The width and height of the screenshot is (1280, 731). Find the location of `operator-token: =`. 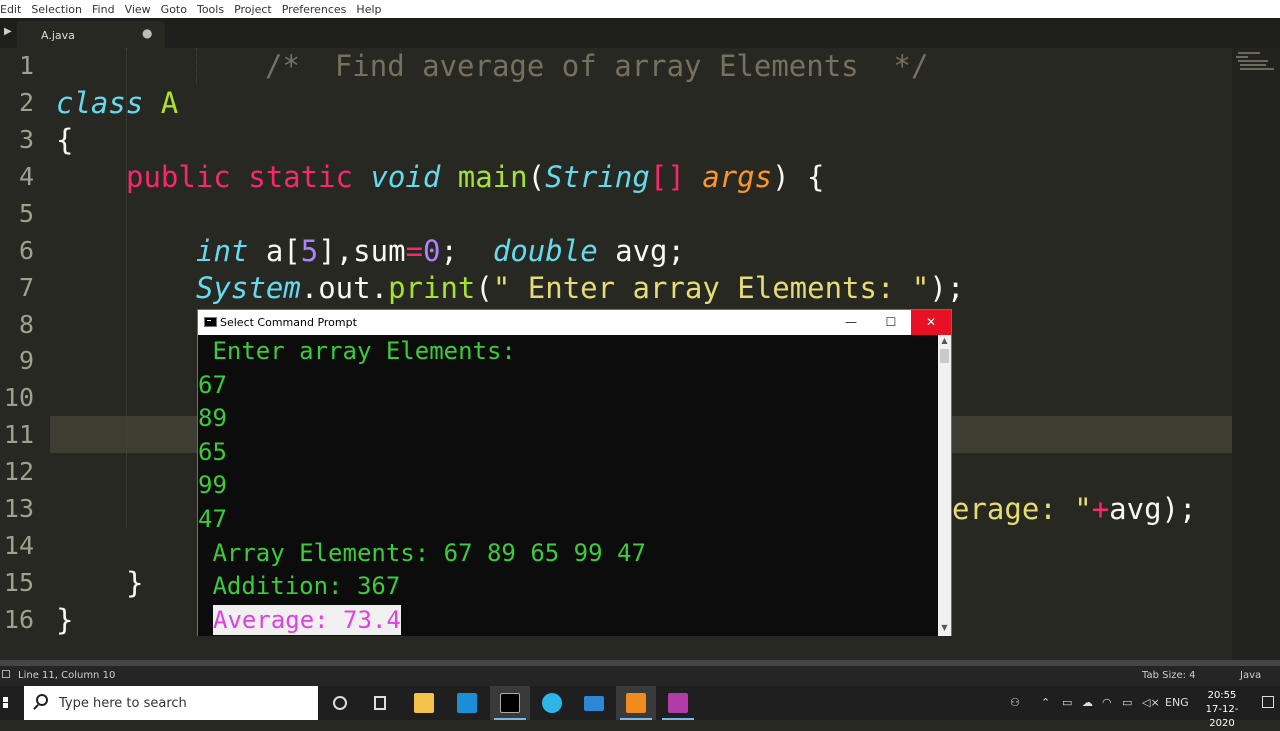

operator-token: = is located at coordinates (414, 251).